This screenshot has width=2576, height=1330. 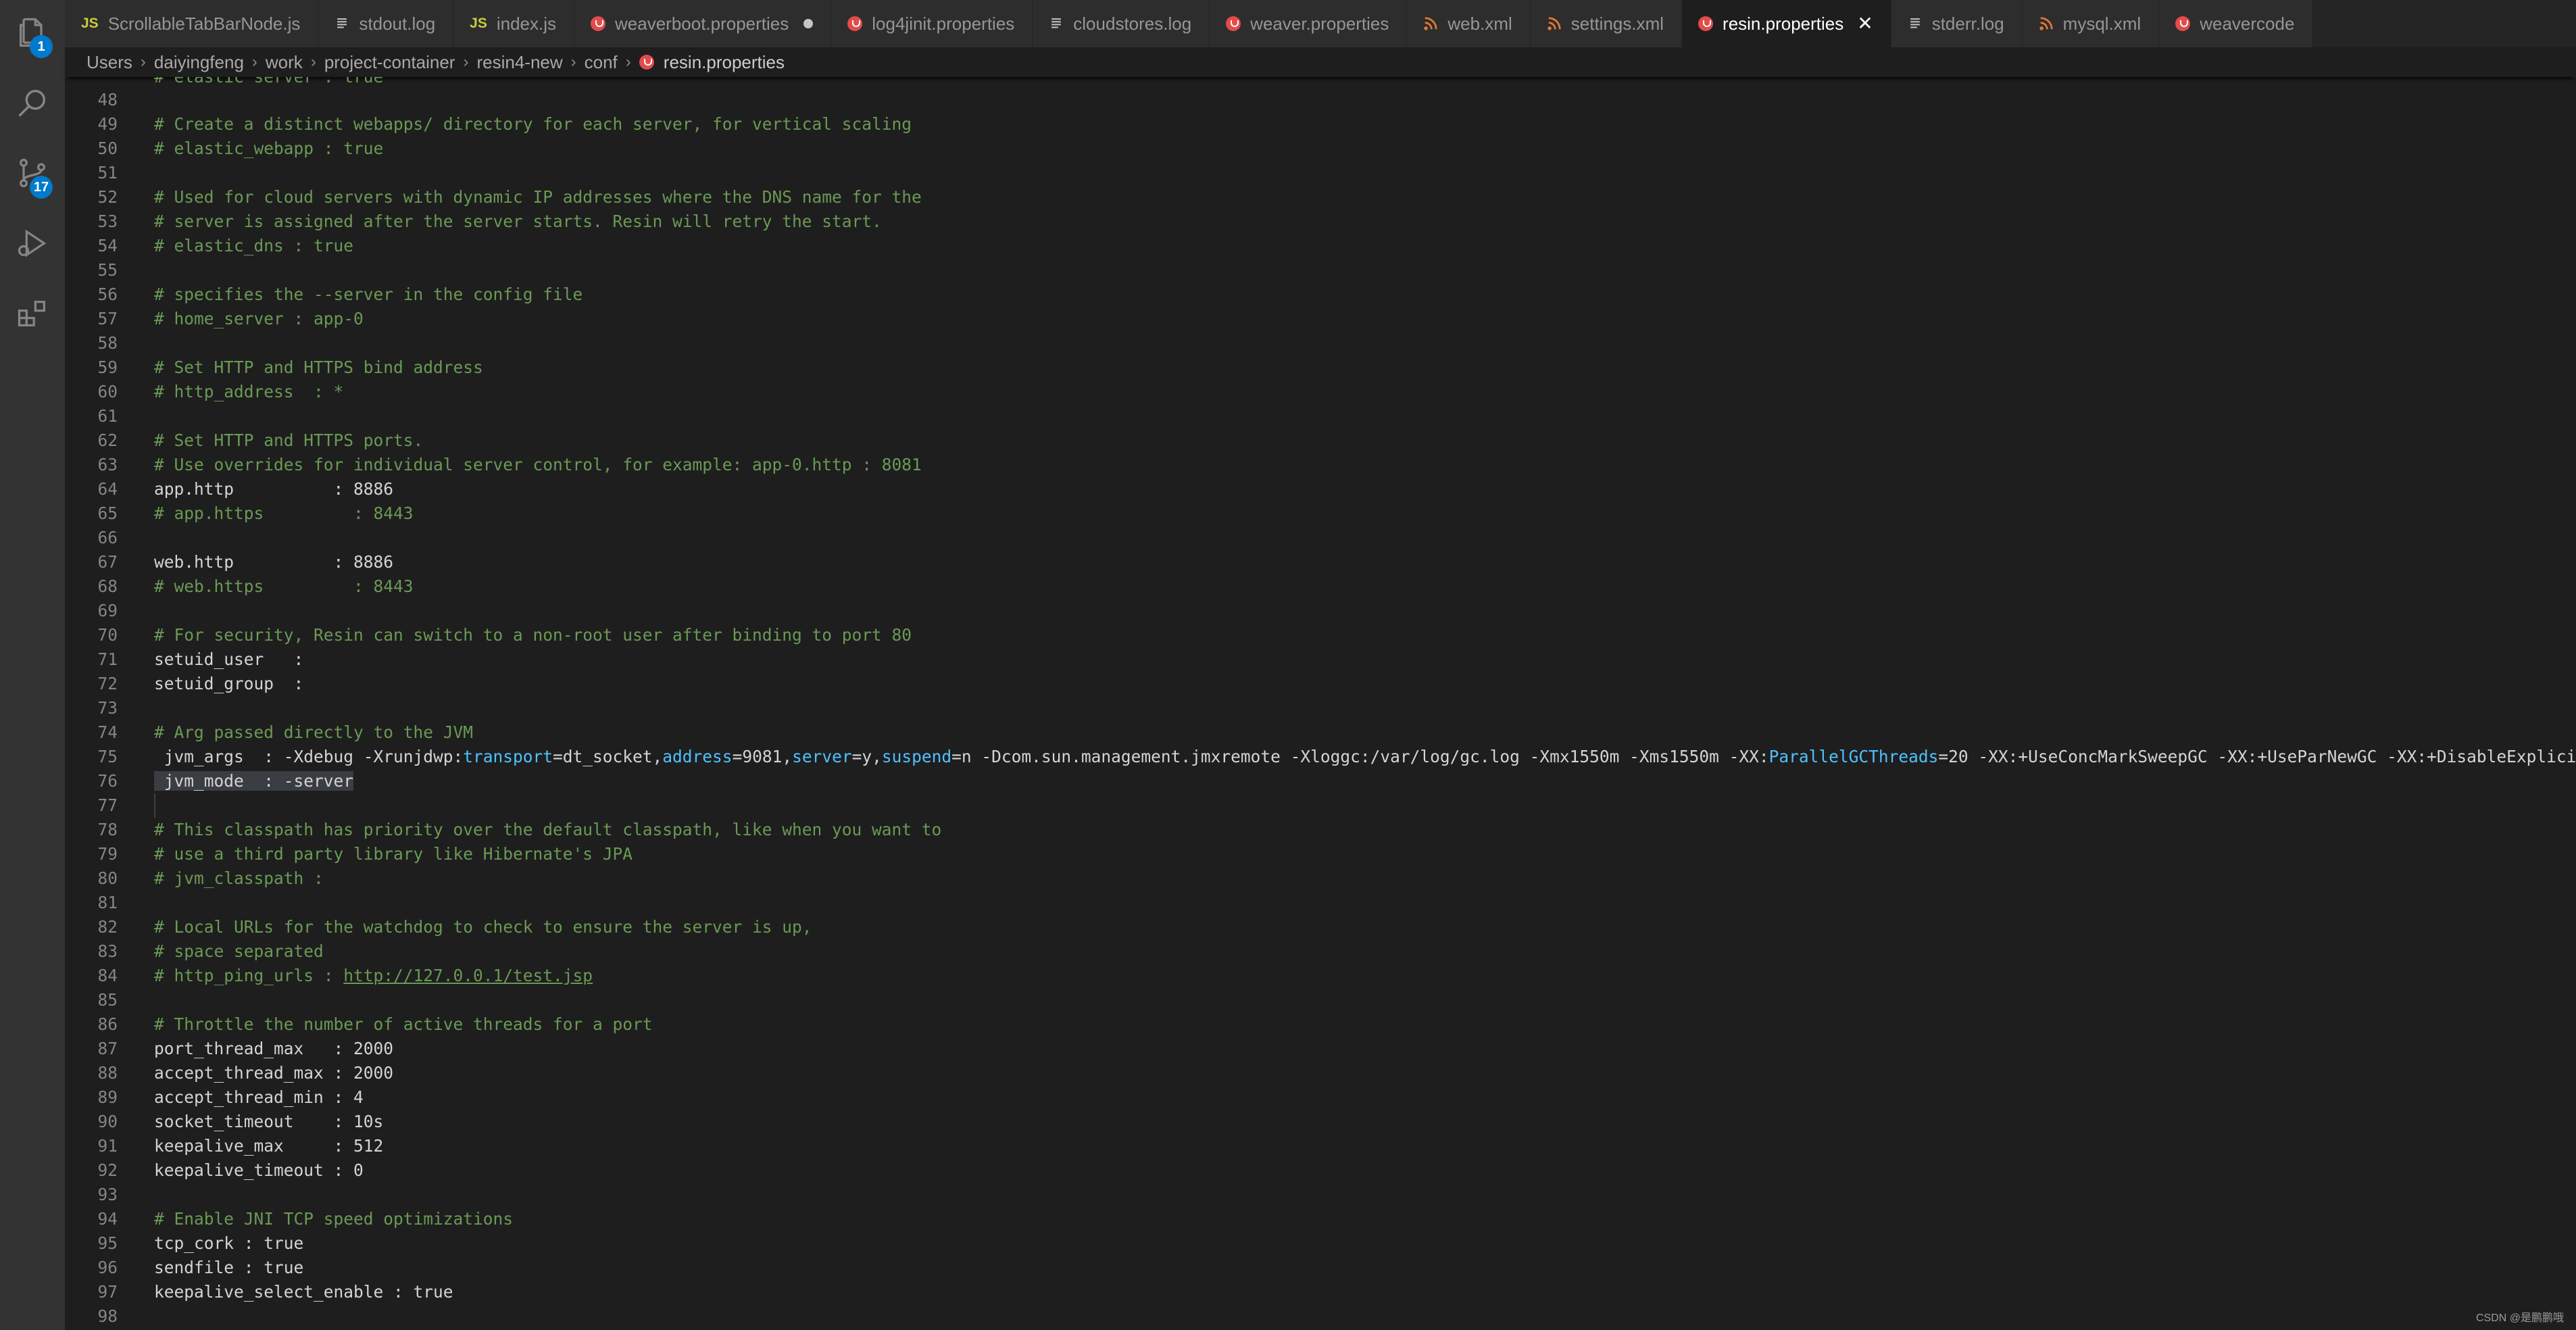 I want to click on unsaved-dot-icon, so click(x=809, y=23).